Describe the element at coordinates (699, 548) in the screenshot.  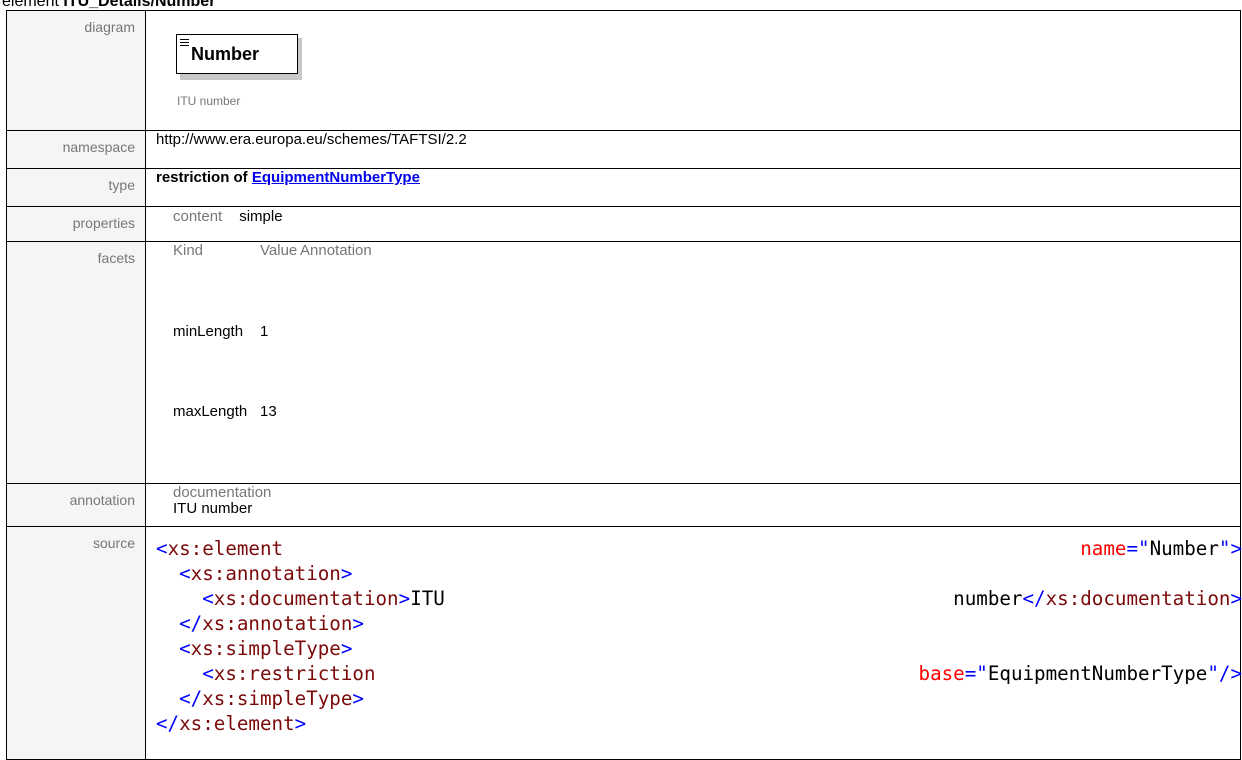
I see `code-line: <xs:element name="Number">` at that location.